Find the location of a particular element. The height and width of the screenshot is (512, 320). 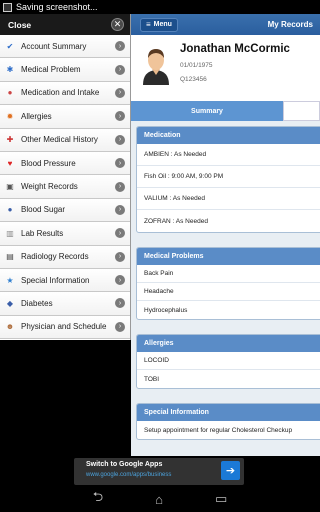

sidebar-item-label: Physician and Schedule is located at coordinates (64, 327).